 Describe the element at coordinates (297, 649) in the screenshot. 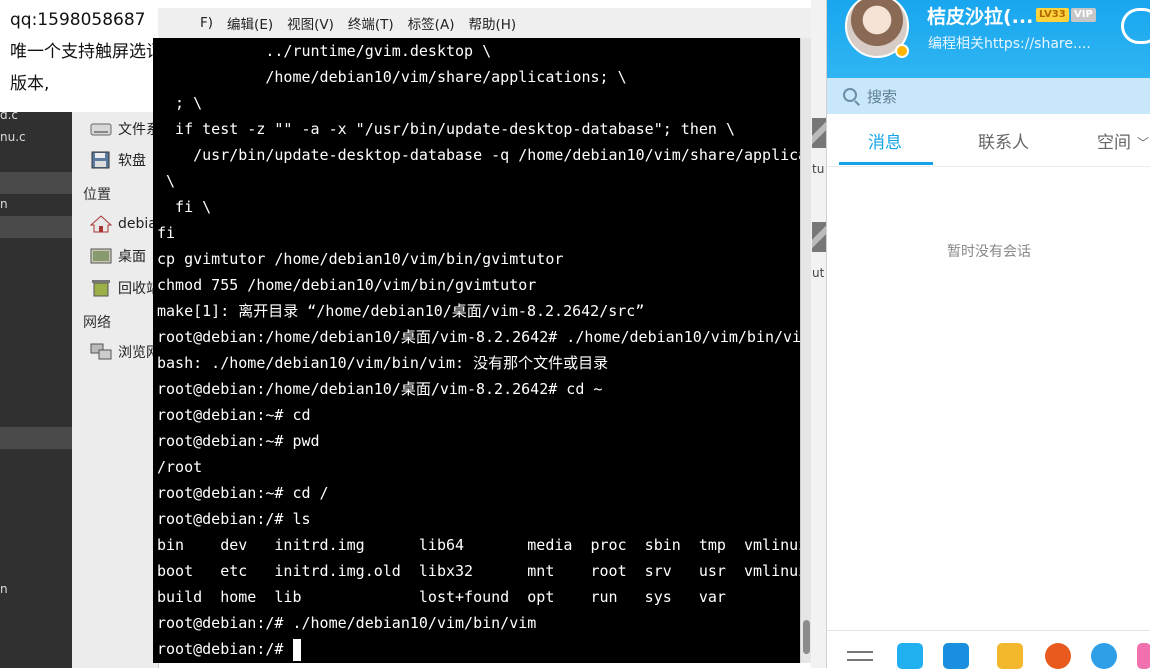

I see `terminal-cursor` at that location.